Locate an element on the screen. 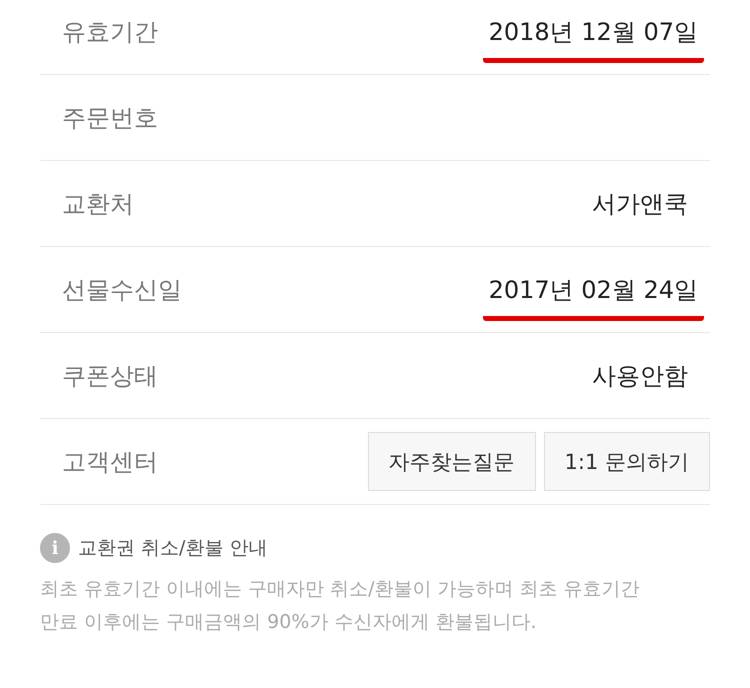 The image size is (750, 688). row-label: 쿠폰상태 is located at coordinates (110, 376).